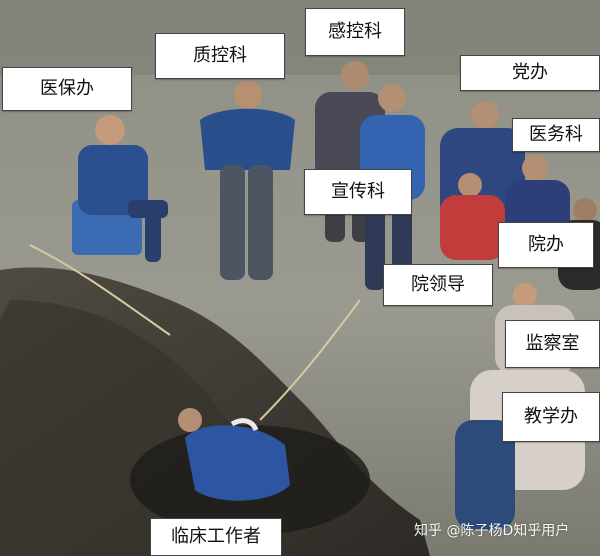 This screenshot has width=600, height=556. Describe the element at coordinates (355, 32) in the screenshot. I see `label-infection-control: 感控科` at that location.